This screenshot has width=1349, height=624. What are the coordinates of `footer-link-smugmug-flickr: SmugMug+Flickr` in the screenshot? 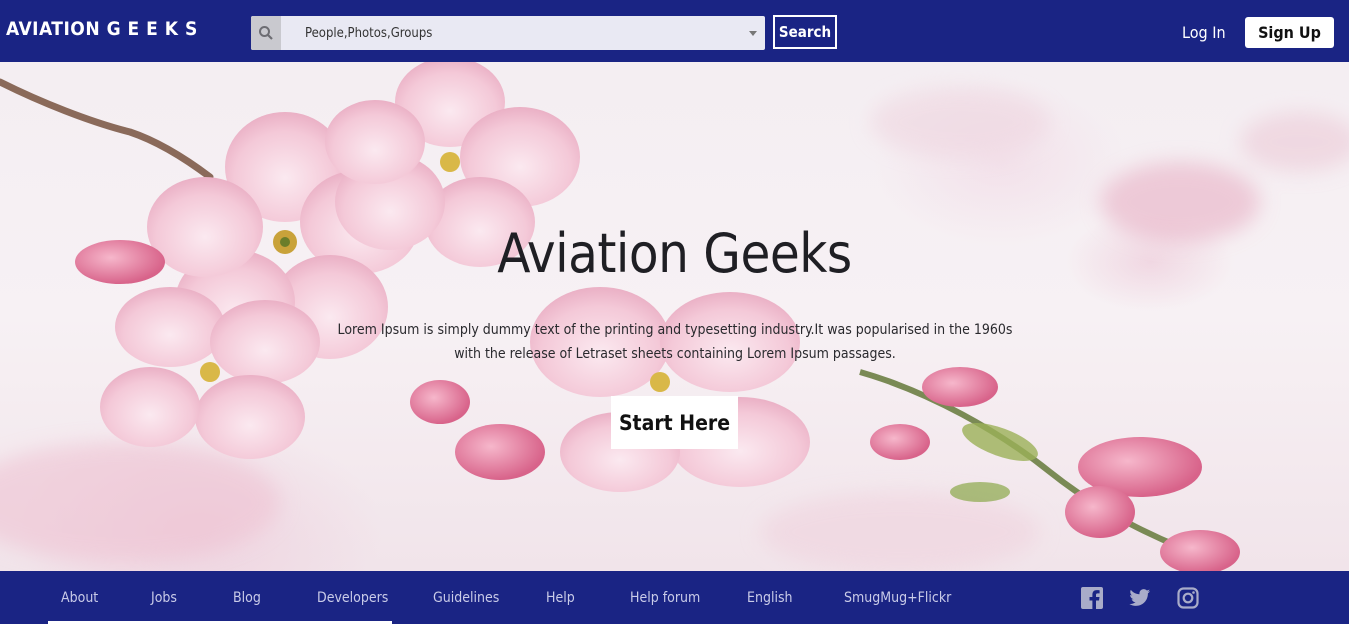 It's located at (897, 598).